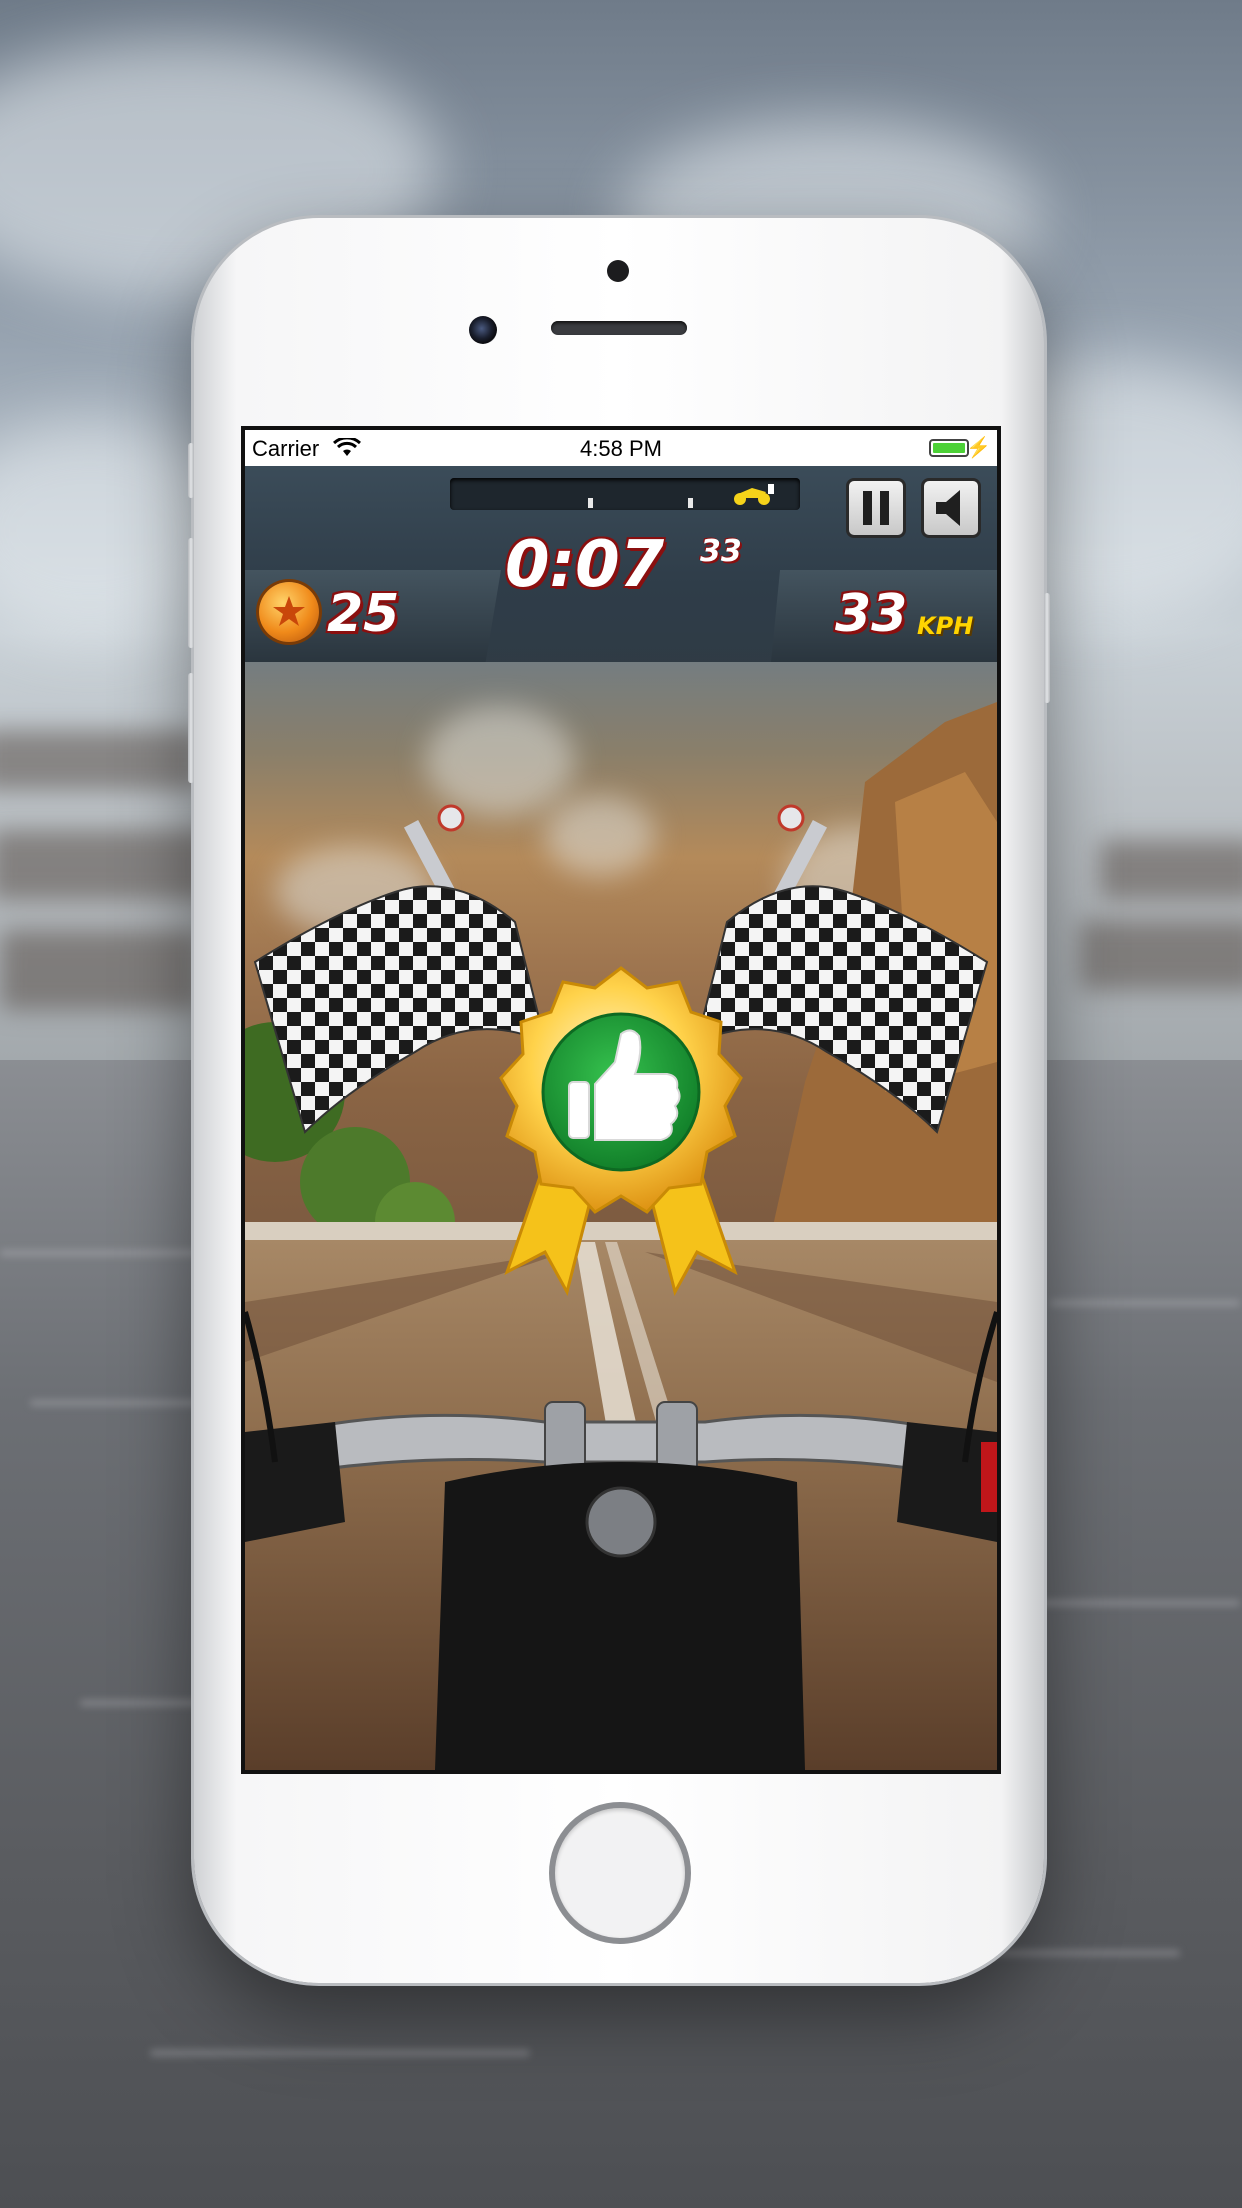 The height and width of the screenshot is (2208, 1242). I want to click on home-button, so click(620, 1873).